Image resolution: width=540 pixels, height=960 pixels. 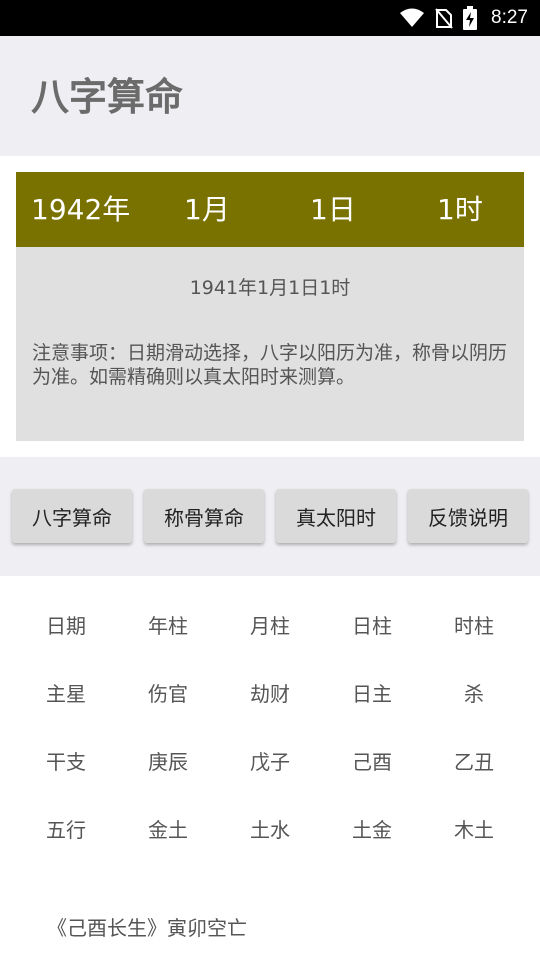 What do you see at coordinates (168, 762) in the screenshot?
I see `table-cell: 庚辰` at bounding box center [168, 762].